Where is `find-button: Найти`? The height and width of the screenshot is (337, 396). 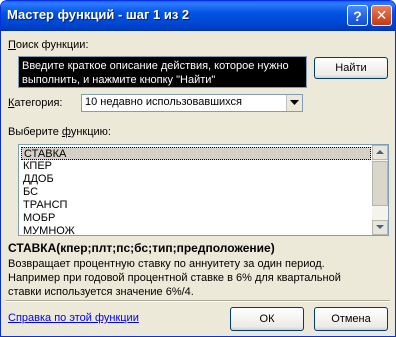
find-button: Найти is located at coordinates (351, 68).